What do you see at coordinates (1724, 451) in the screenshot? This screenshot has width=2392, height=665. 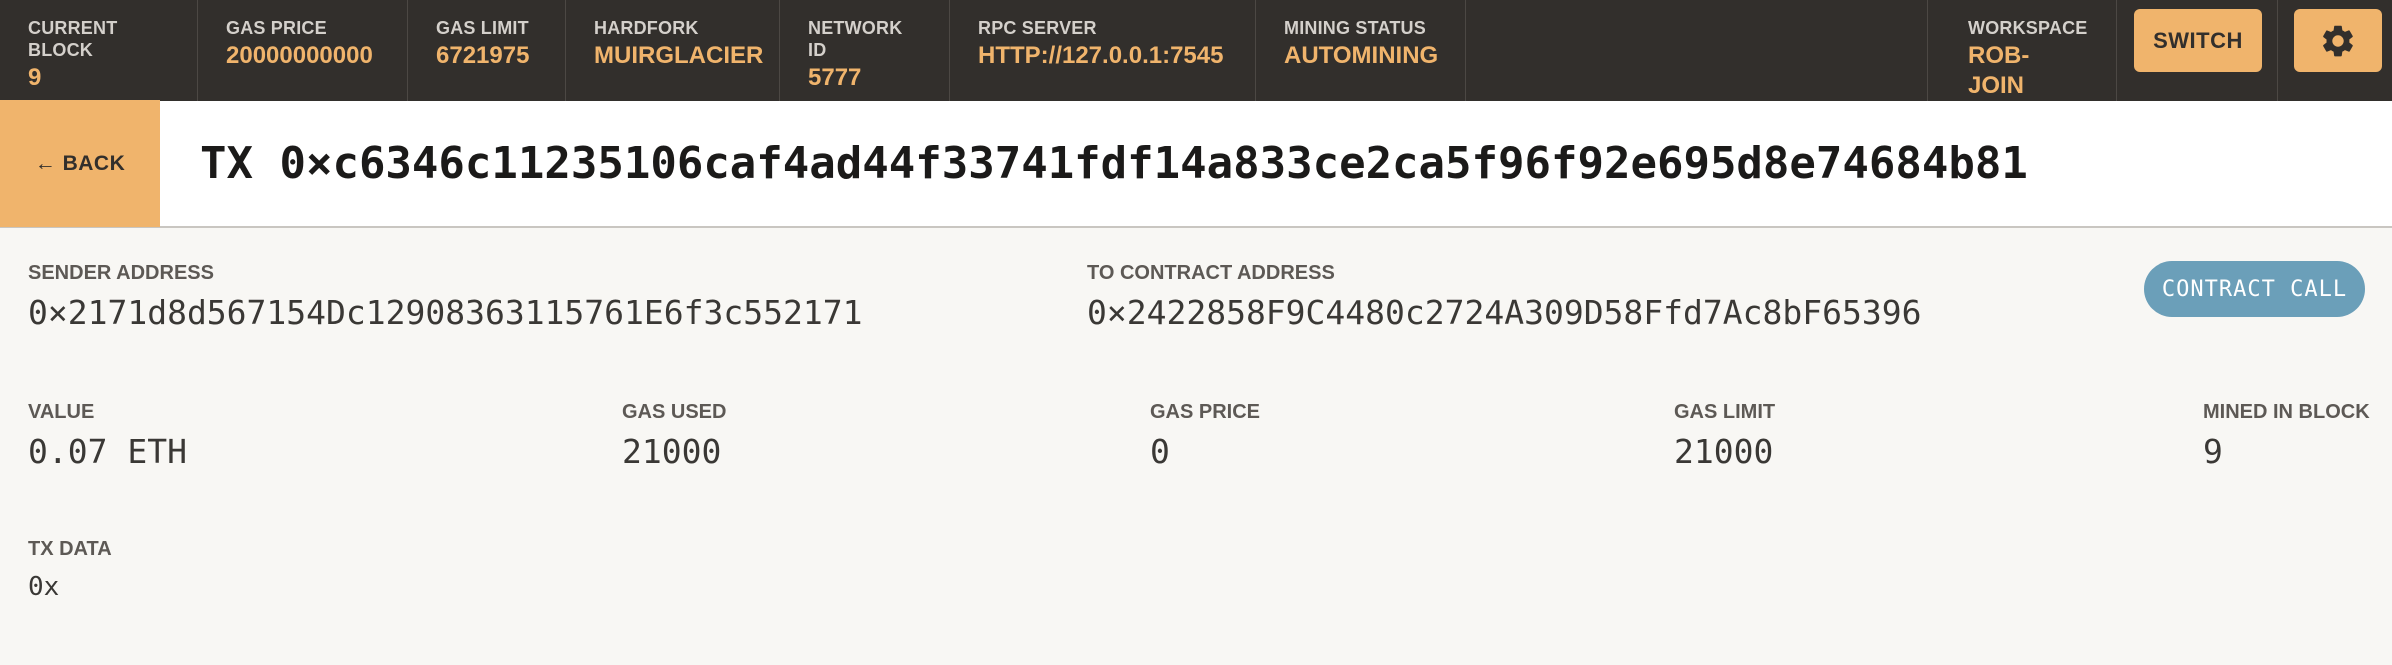 I see `gas-limit-detail-value: 21000` at bounding box center [1724, 451].